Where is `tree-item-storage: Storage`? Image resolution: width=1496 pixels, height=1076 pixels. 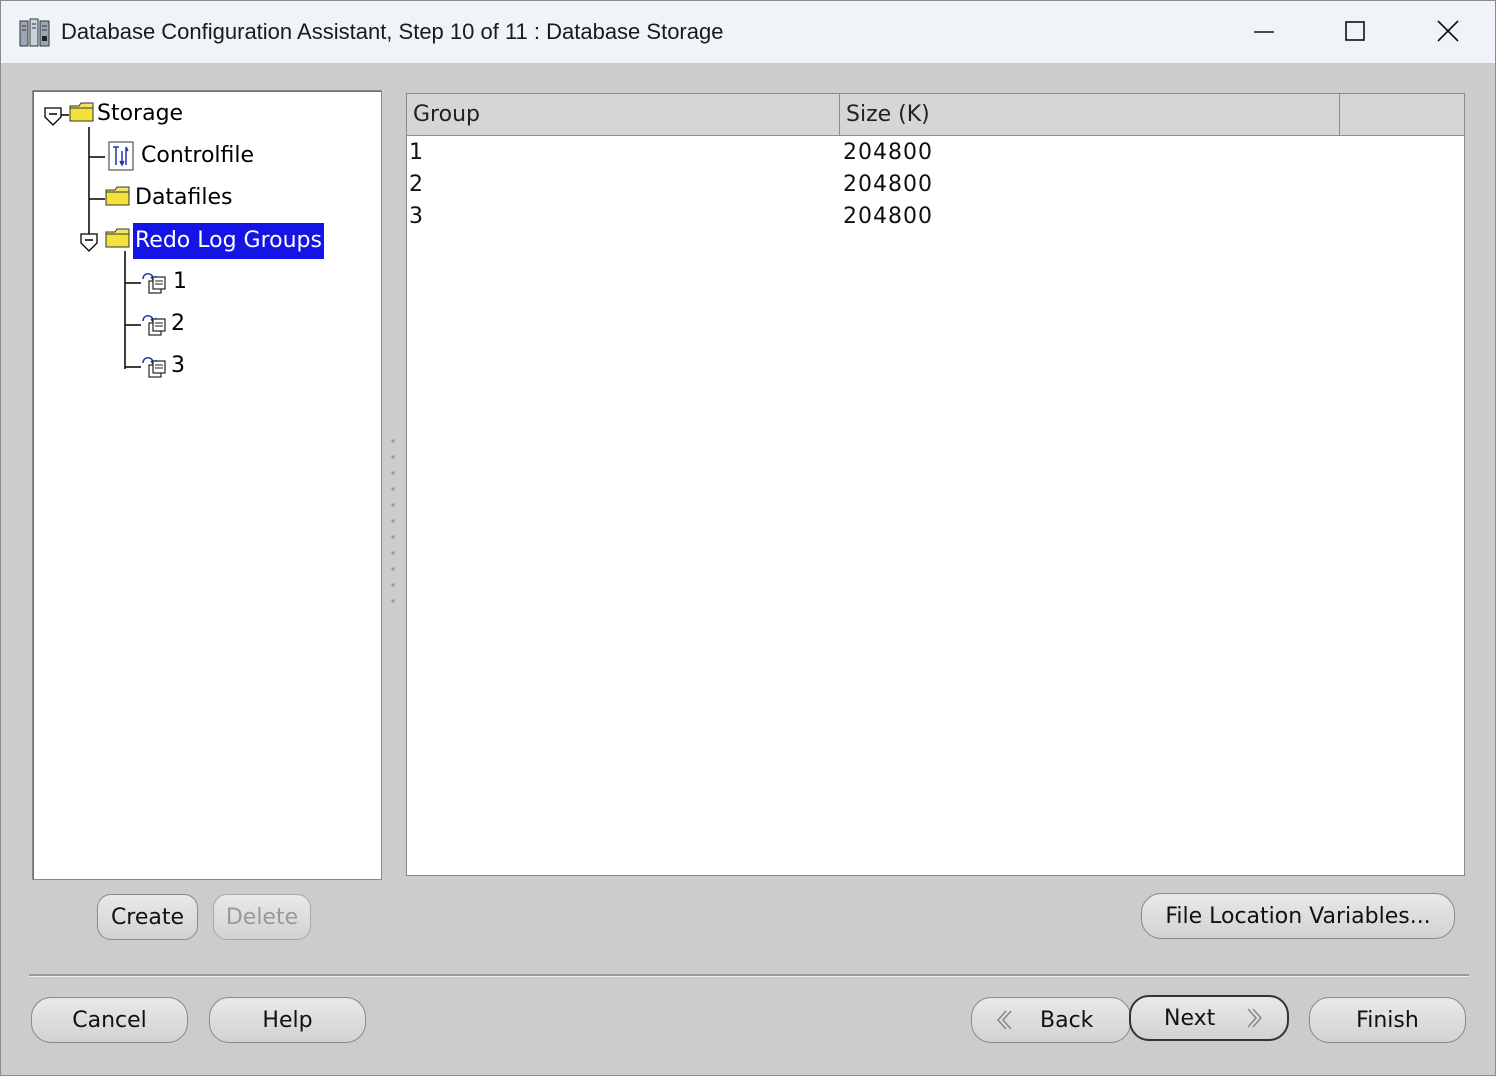 tree-item-storage: Storage is located at coordinates (140, 114).